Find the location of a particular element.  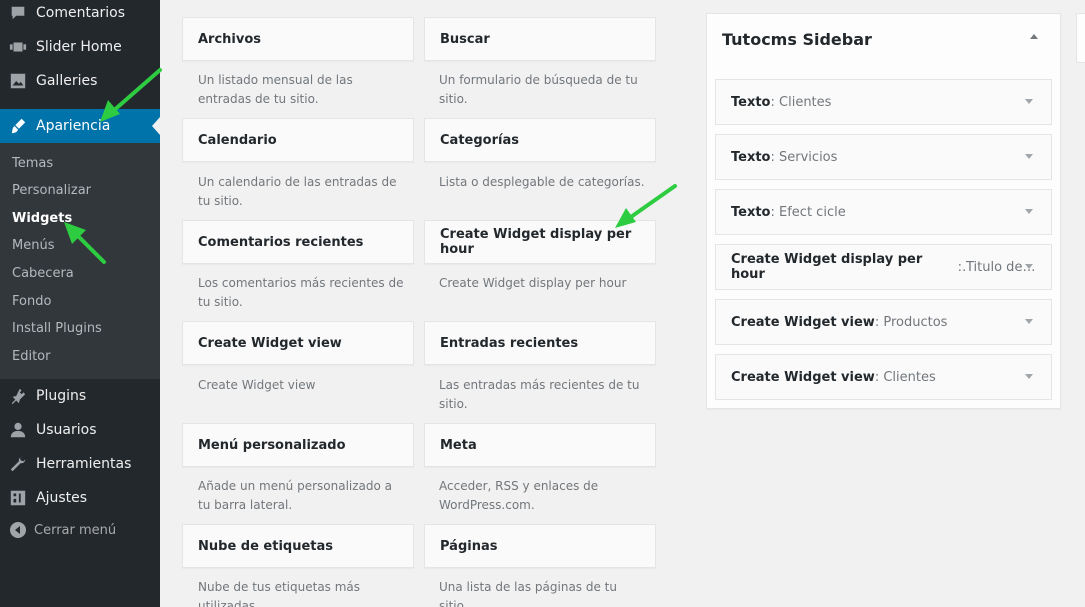

gallery-icon is located at coordinates (18, 81).